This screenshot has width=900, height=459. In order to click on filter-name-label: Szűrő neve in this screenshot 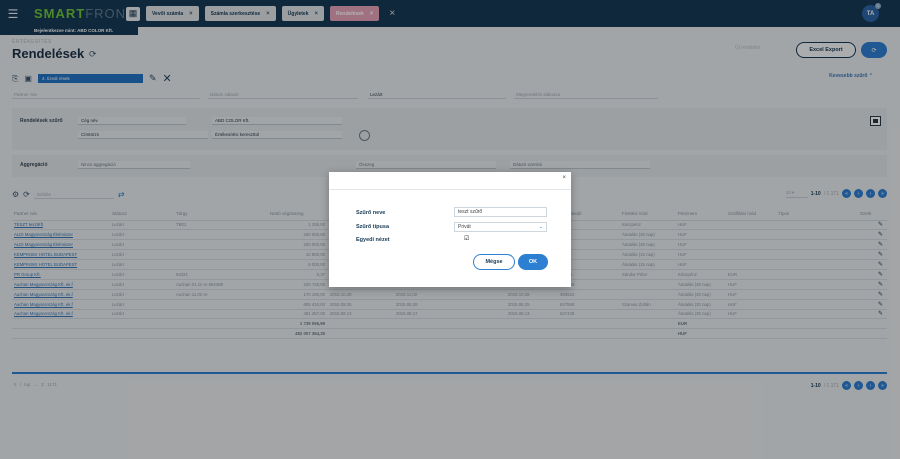, I will do `click(371, 213)`.